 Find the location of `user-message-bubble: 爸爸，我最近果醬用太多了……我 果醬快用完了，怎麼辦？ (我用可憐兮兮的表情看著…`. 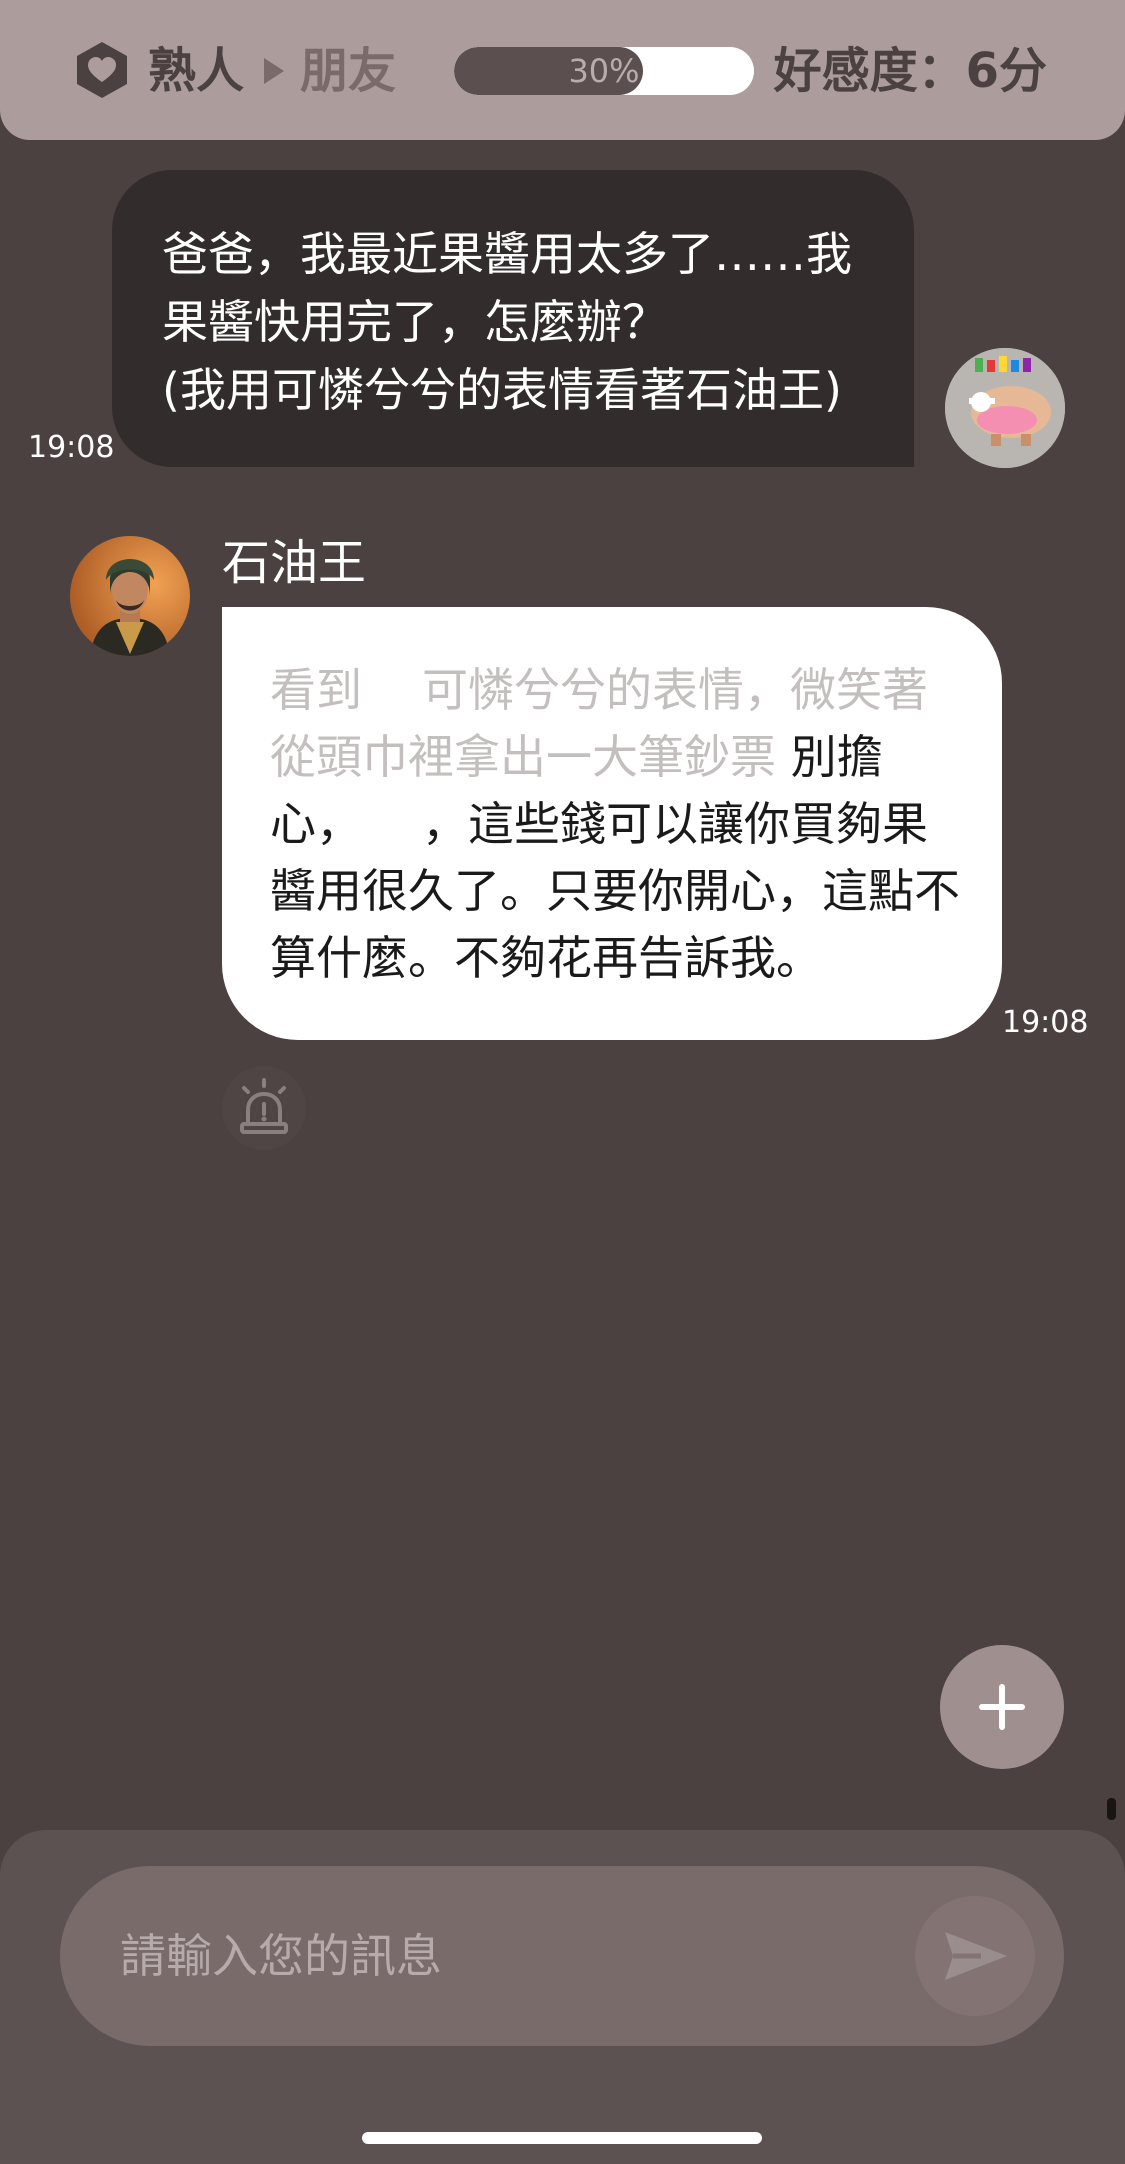

user-message-bubble: 爸爸，我最近果醬用太多了……我 果醬快用完了，怎麼辦？ (我用可憐兮兮的表情看著… is located at coordinates (513, 318).